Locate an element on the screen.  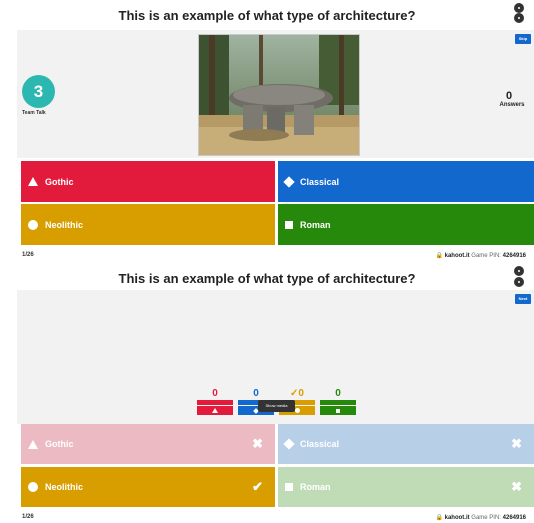
timer-badge: 3 is located at coordinates (38, 91).